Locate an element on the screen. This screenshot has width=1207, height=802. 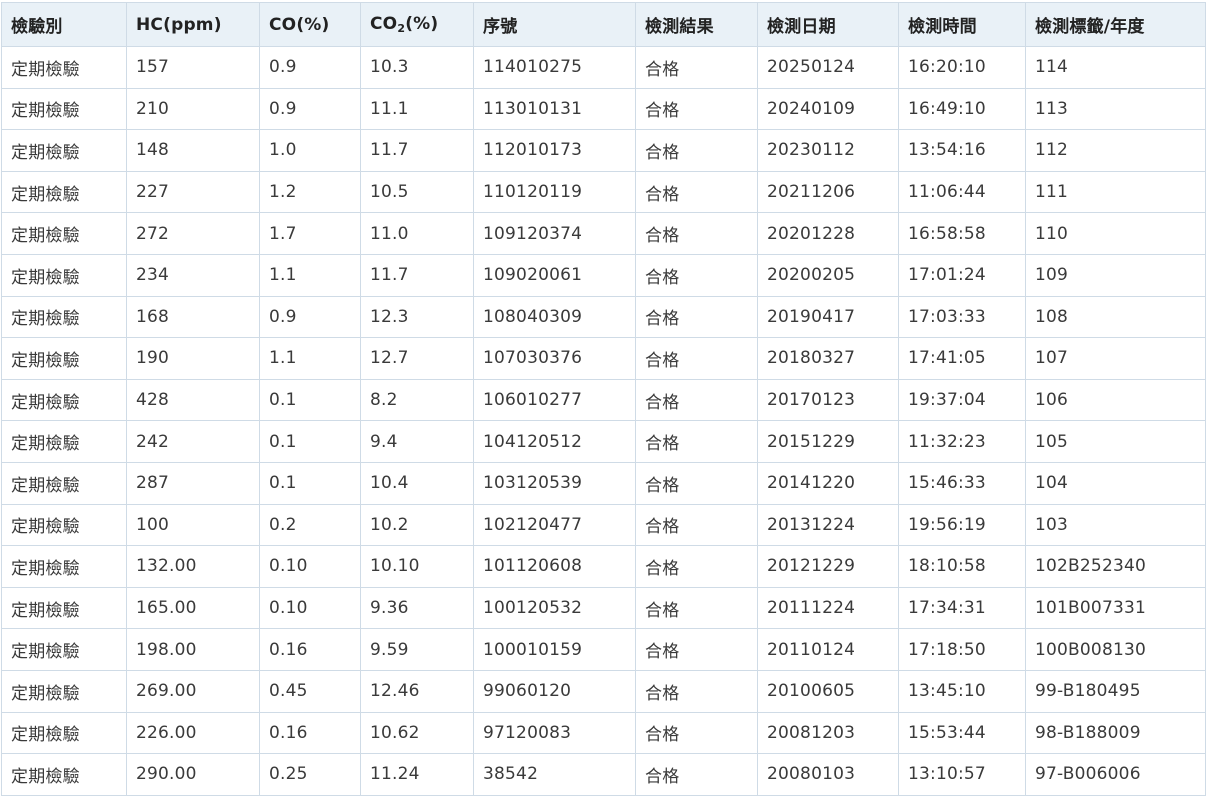
cell-time: 17:18:50 is located at coordinates (962, 649).